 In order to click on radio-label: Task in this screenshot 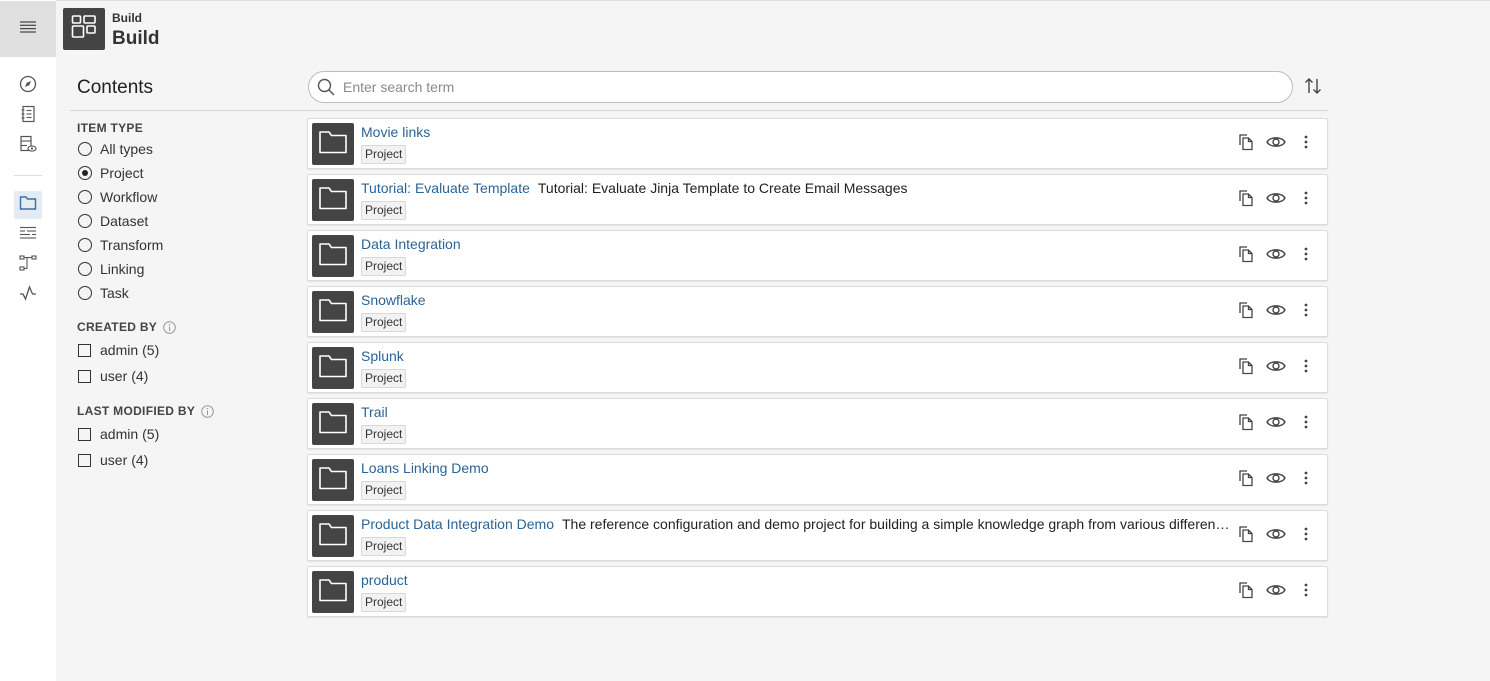, I will do `click(114, 293)`.